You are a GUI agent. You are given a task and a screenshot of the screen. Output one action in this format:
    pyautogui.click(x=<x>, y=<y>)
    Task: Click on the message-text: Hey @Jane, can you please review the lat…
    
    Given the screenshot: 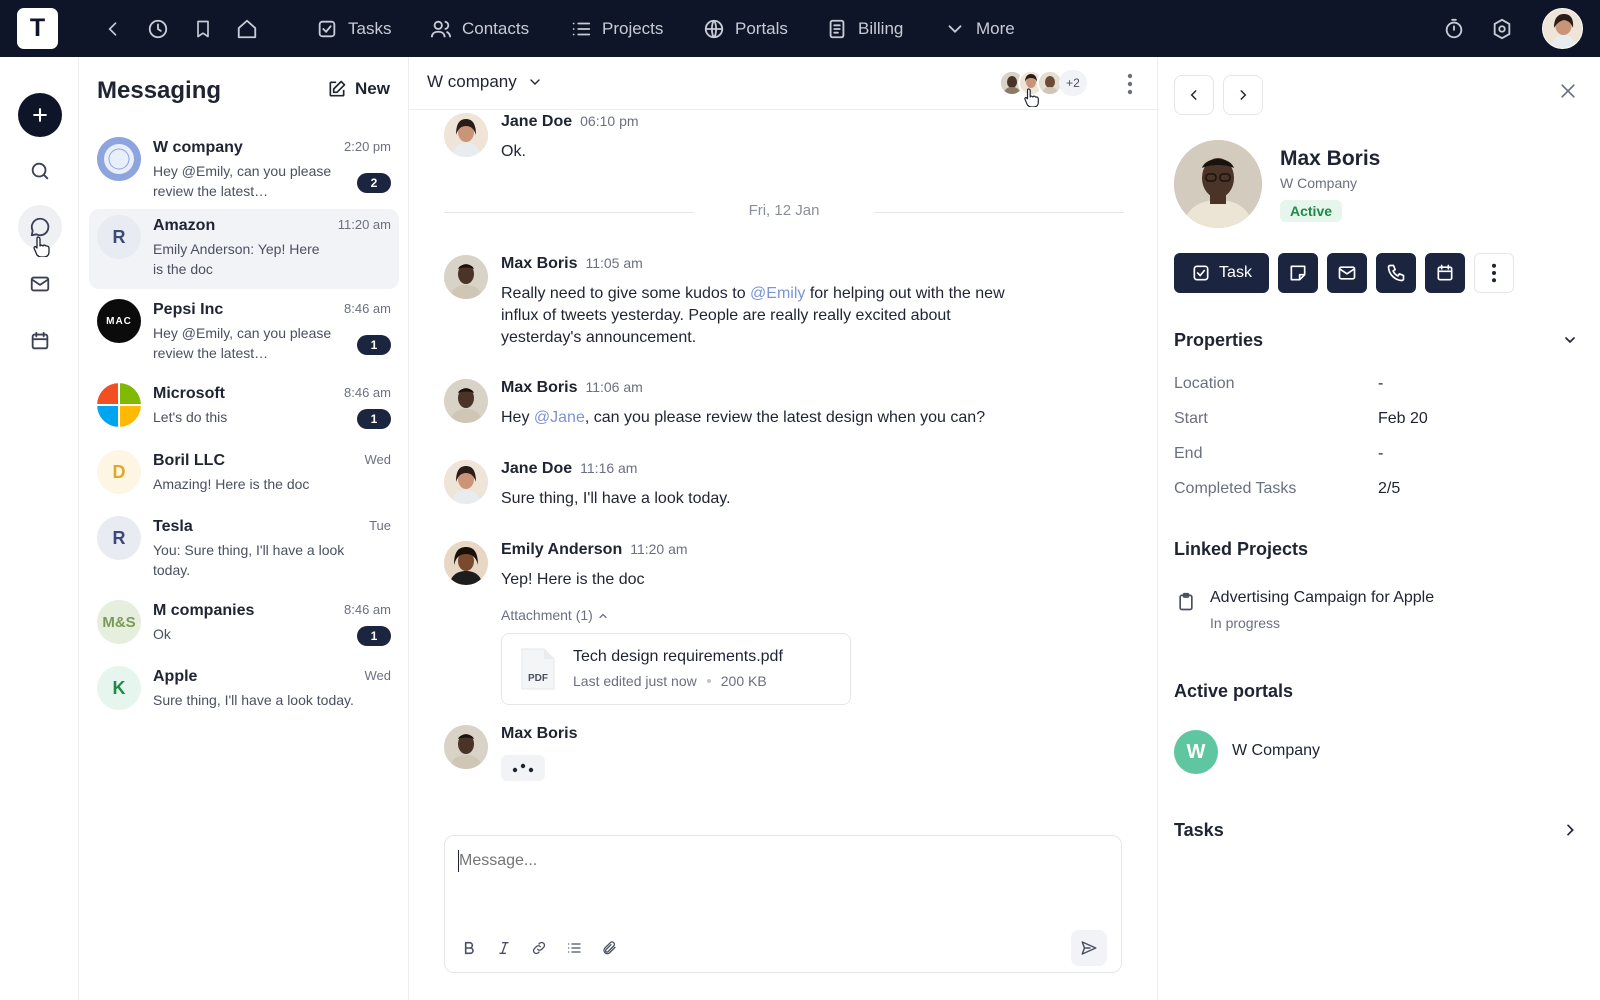 What is the action you would take?
    pyautogui.click(x=781, y=418)
    